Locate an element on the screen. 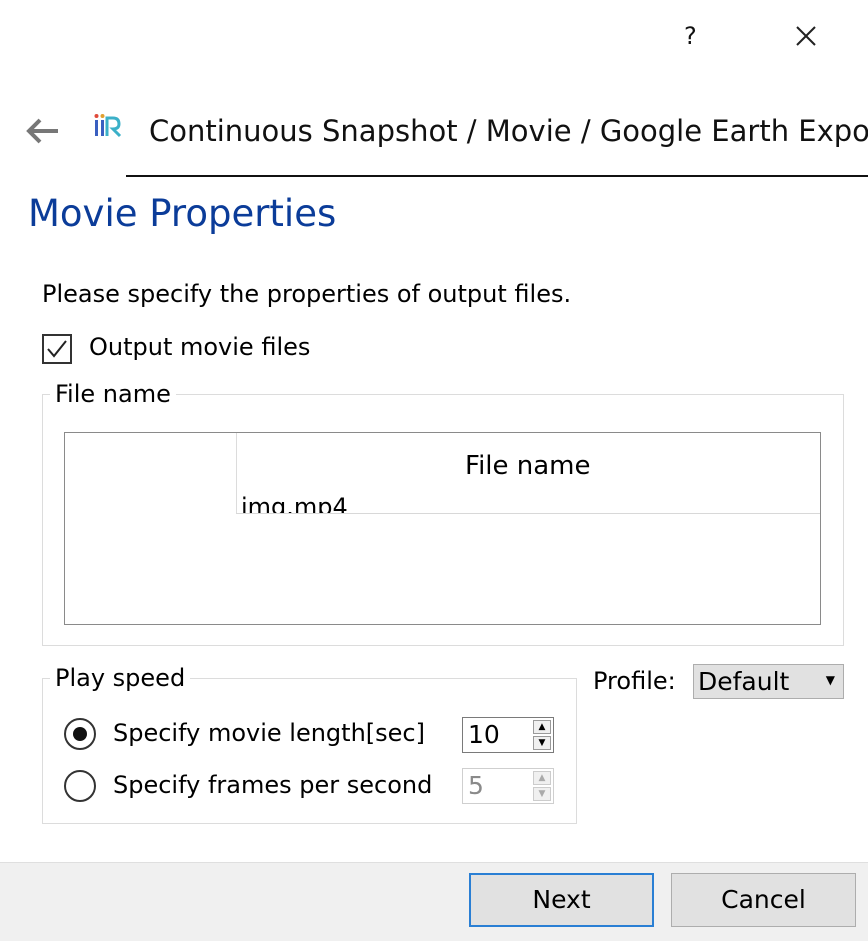 This screenshot has width=868, height=941. profile-selected-value: Default is located at coordinates (744, 681).